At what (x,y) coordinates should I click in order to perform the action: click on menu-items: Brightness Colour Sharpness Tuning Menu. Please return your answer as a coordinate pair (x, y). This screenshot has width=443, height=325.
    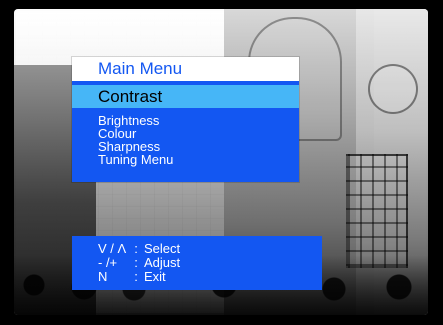
    Looking at the image, I should click on (185, 140).